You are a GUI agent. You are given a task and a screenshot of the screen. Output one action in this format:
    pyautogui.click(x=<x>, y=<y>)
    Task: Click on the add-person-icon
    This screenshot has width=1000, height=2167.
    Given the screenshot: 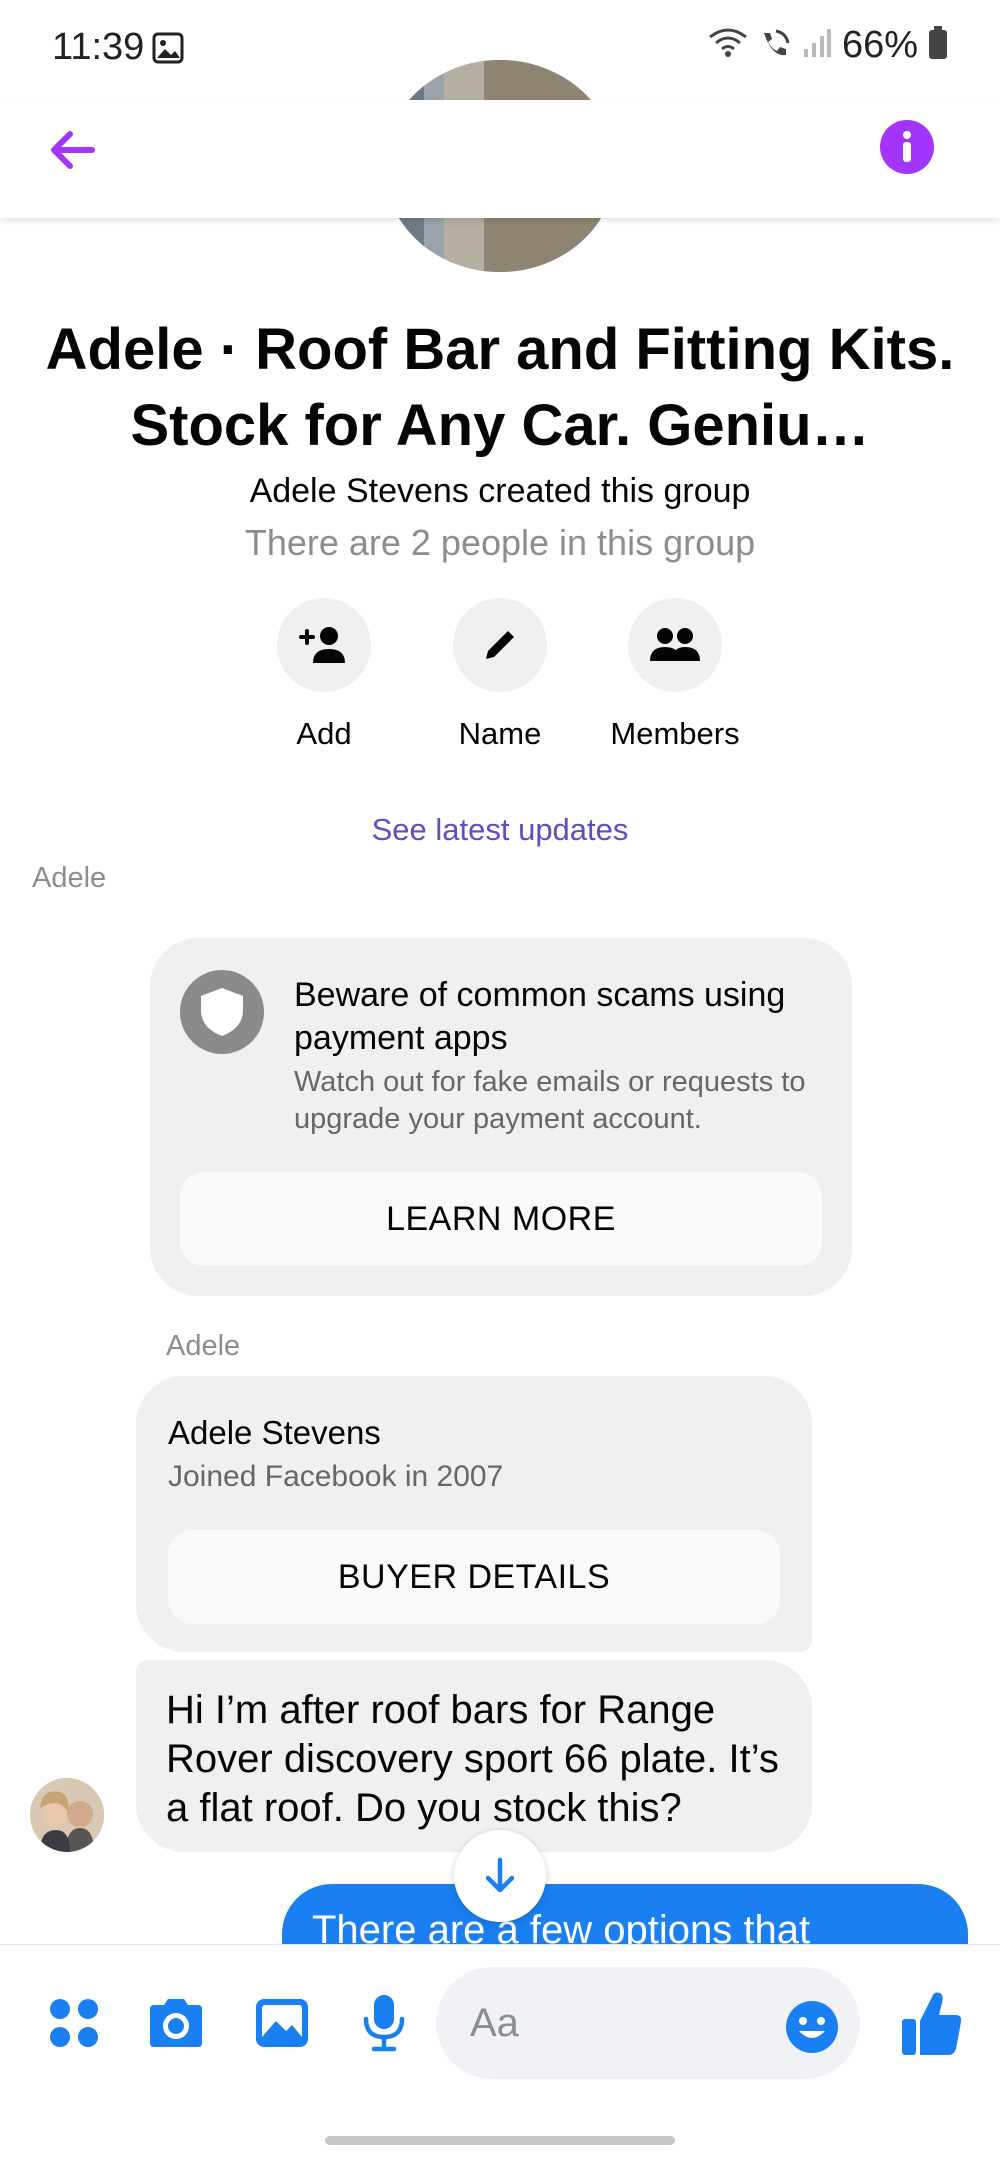 What is the action you would take?
    pyautogui.click(x=322, y=645)
    